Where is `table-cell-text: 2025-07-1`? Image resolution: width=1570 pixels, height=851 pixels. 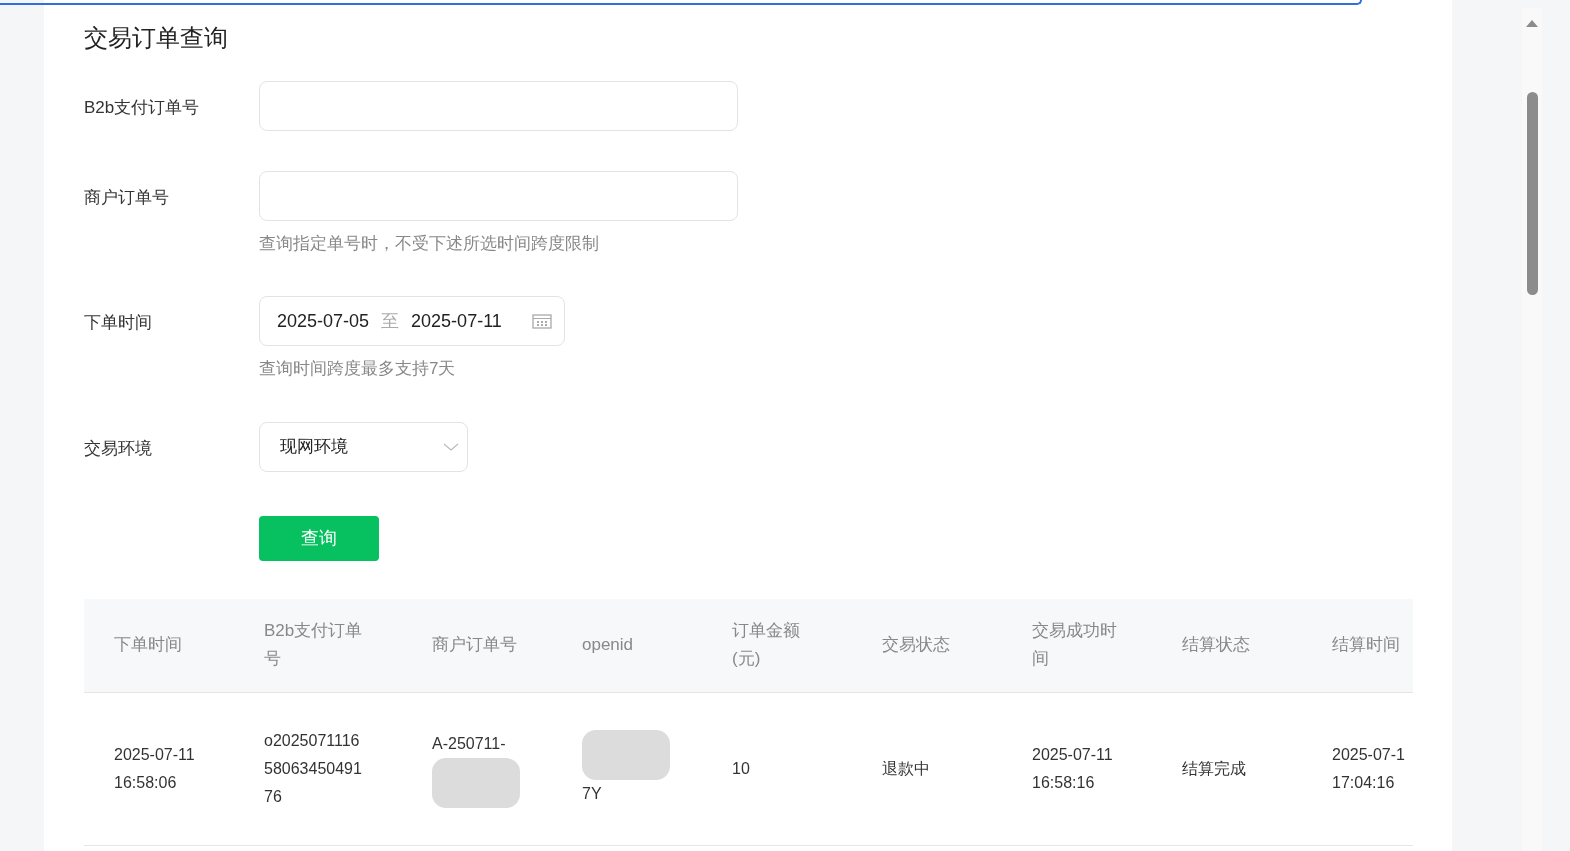 table-cell-text: 2025-07-1 is located at coordinates (1368, 754).